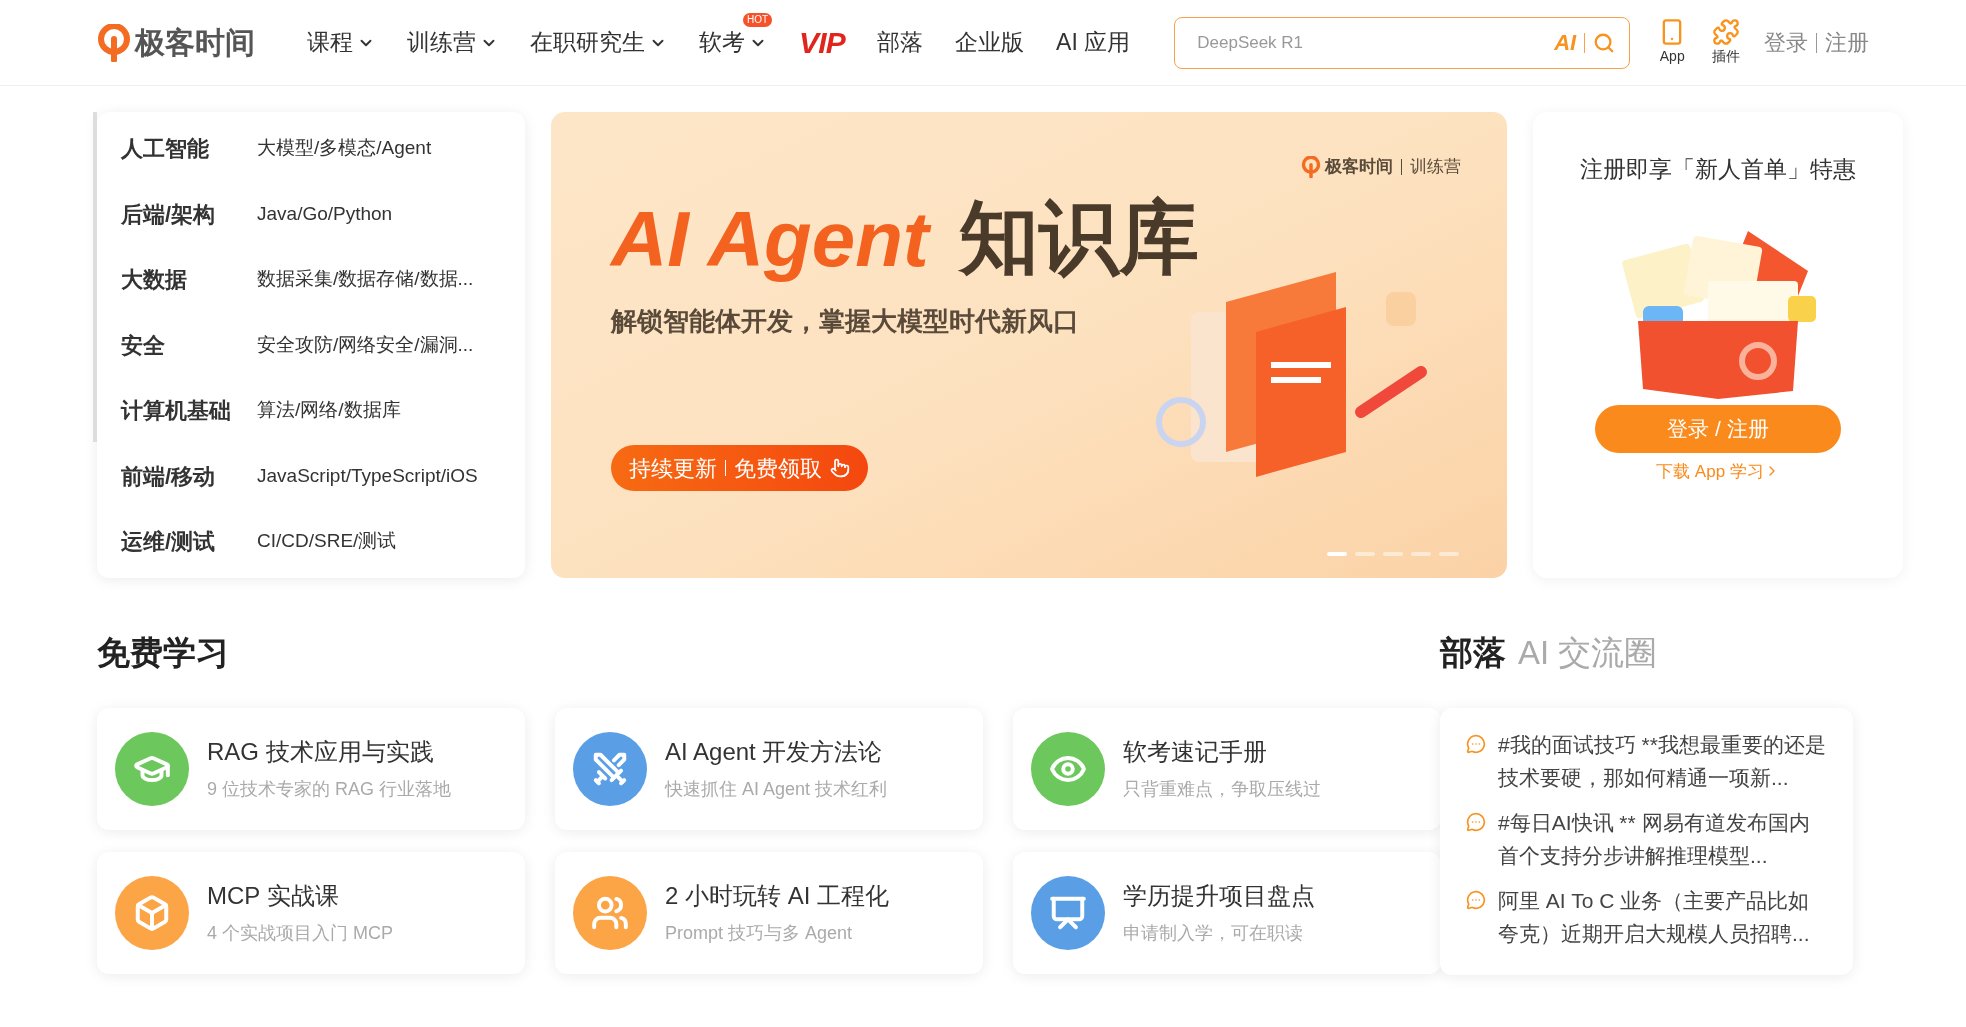 The height and width of the screenshot is (1027, 1966). Describe the element at coordinates (189, 345) in the screenshot. I see `category-name: 安全` at that location.